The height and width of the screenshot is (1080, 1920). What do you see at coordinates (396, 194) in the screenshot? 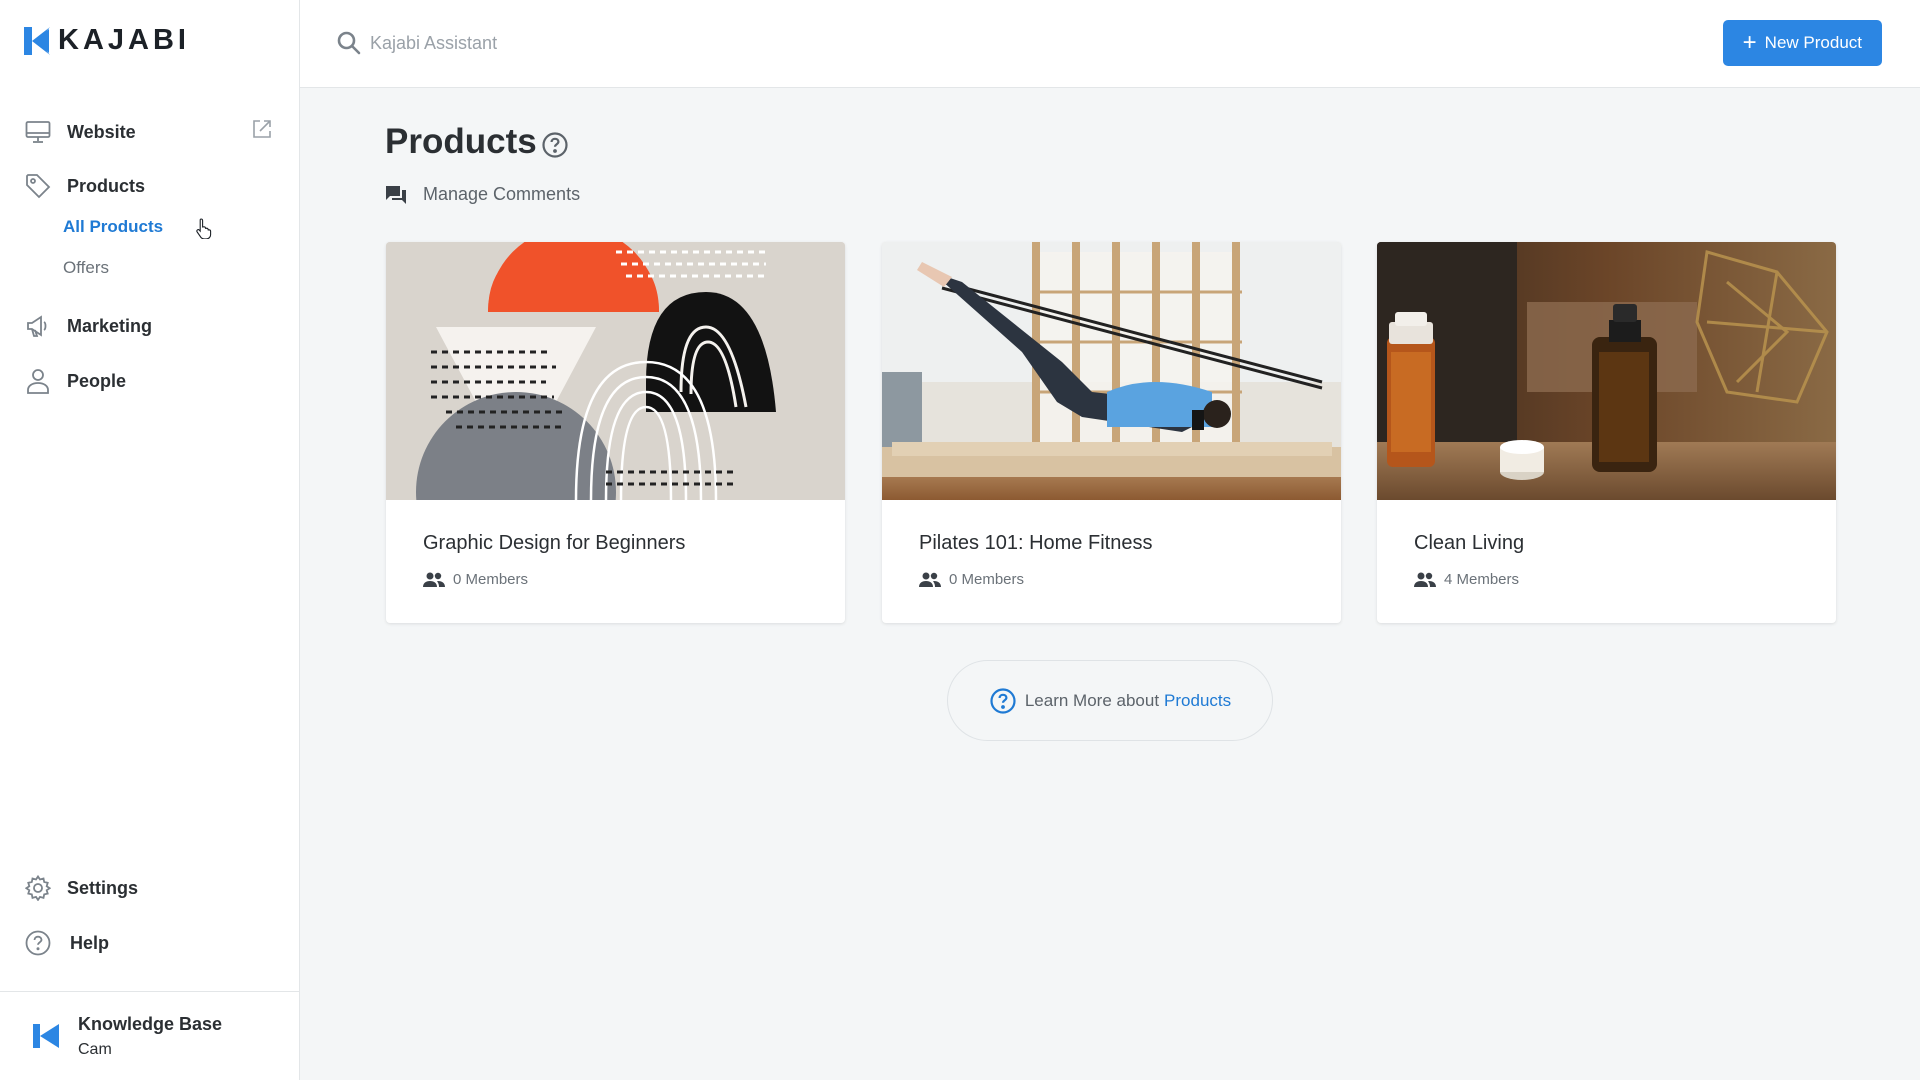
I see `comments-icon` at bounding box center [396, 194].